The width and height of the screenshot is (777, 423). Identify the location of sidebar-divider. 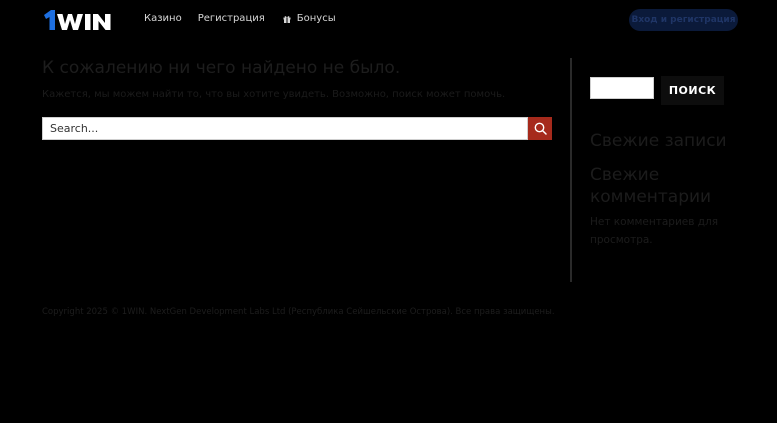
(571, 170).